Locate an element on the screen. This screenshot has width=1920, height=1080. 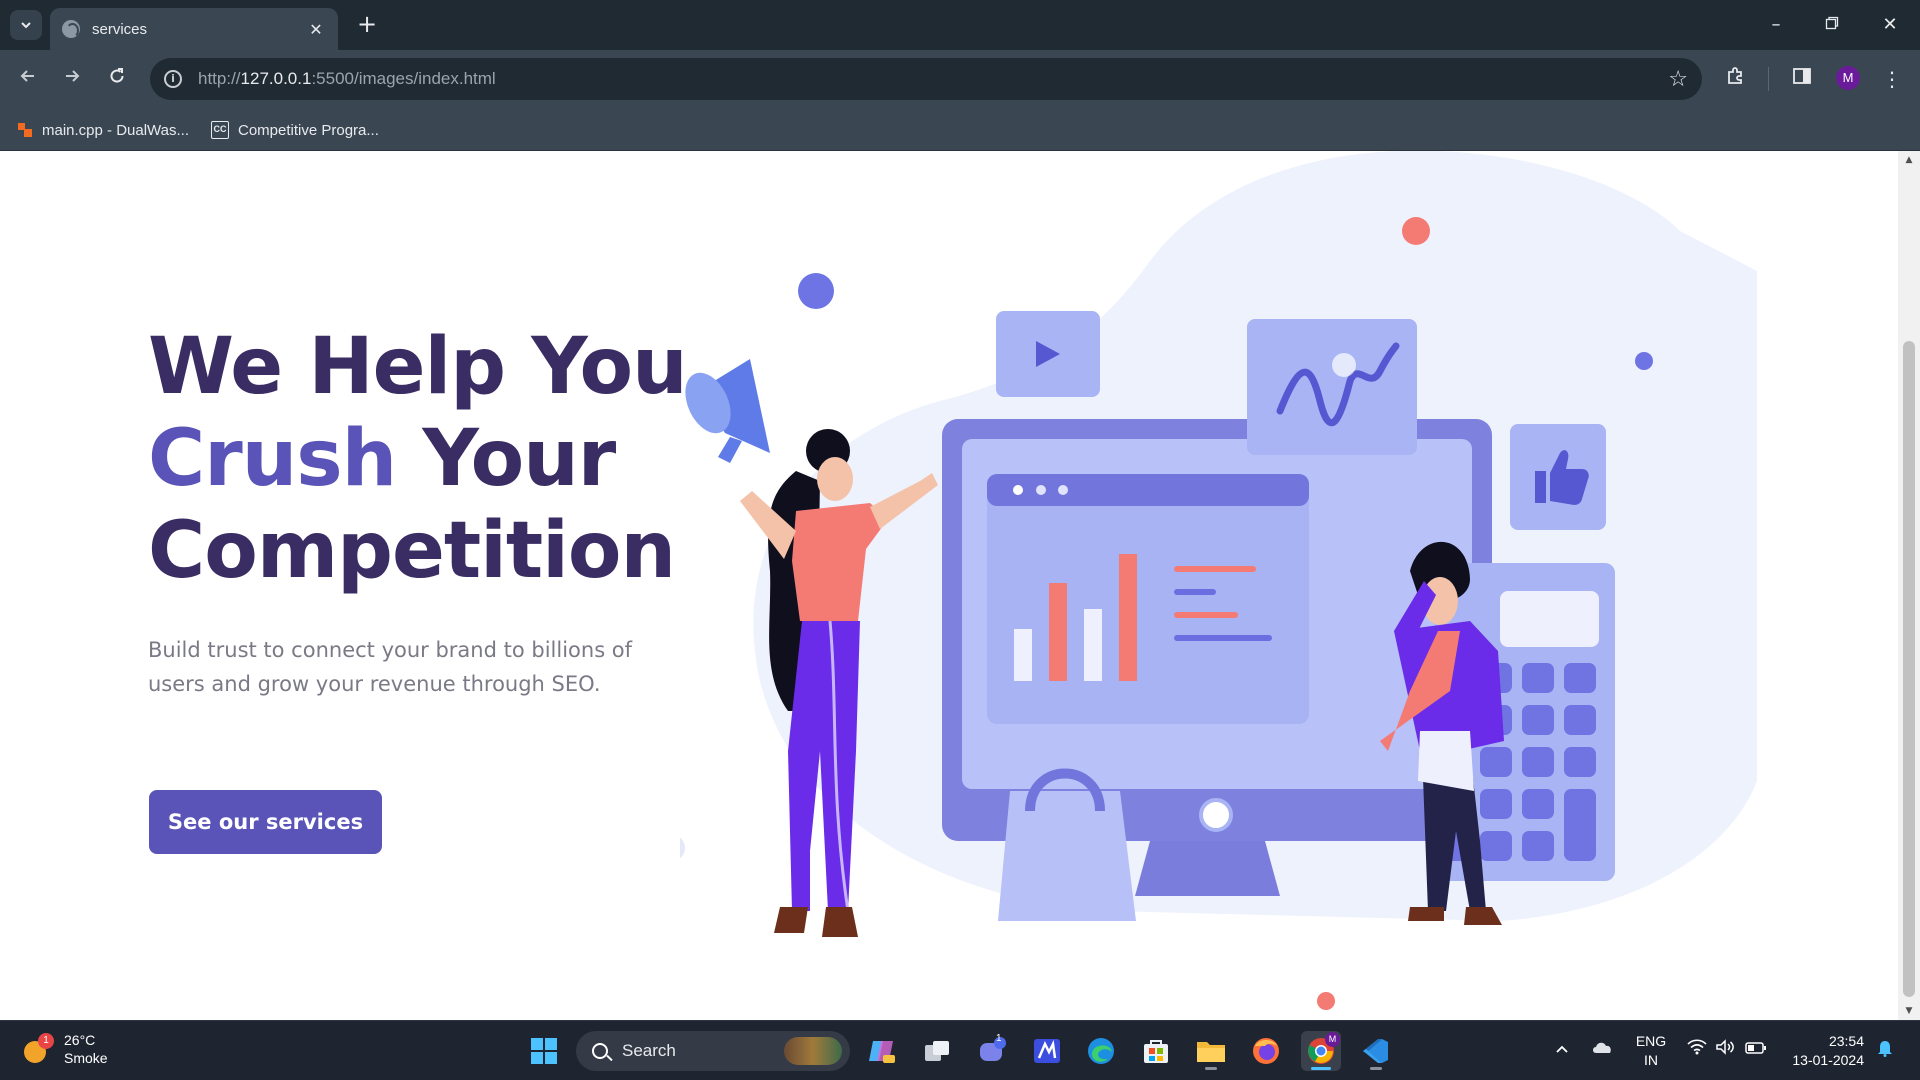
hero-heading-accent: Crush is located at coordinates (272, 459).